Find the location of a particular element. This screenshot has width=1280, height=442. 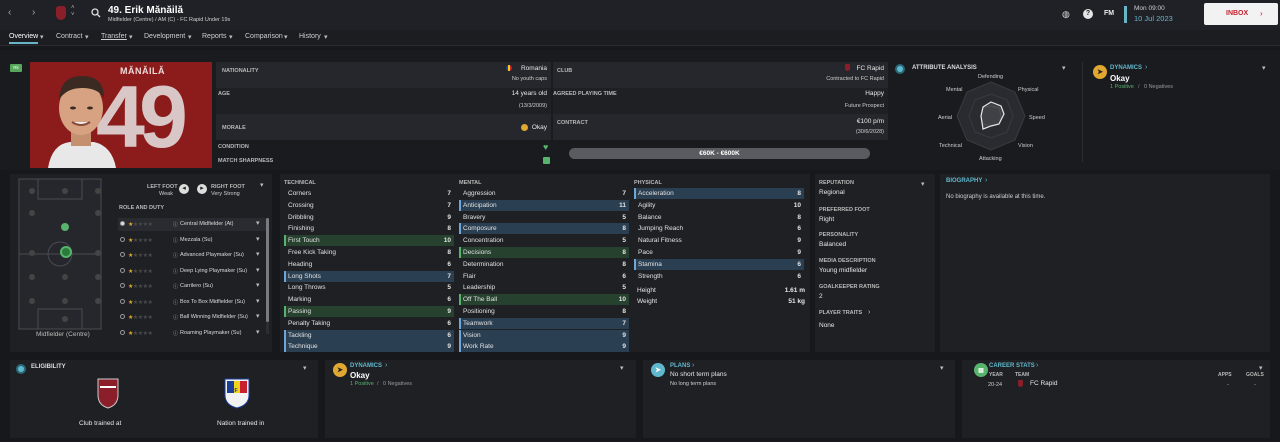

inbox-button: INBOX › is located at coordinates (1241, 14).